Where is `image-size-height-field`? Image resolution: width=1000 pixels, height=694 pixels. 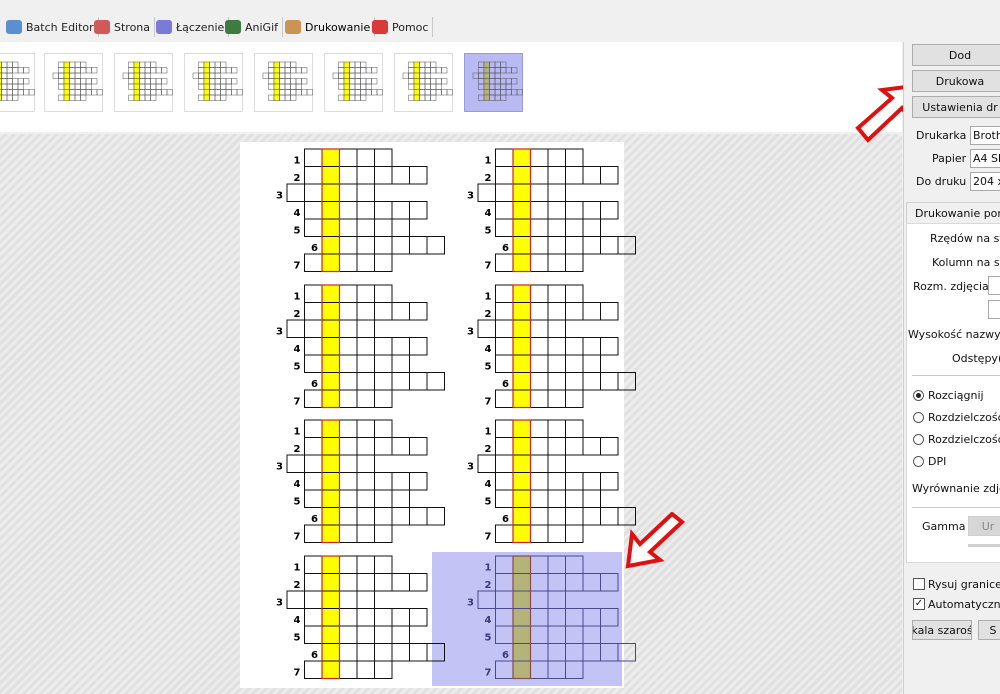
image-size-height-field is located at coordinates (994, 309).